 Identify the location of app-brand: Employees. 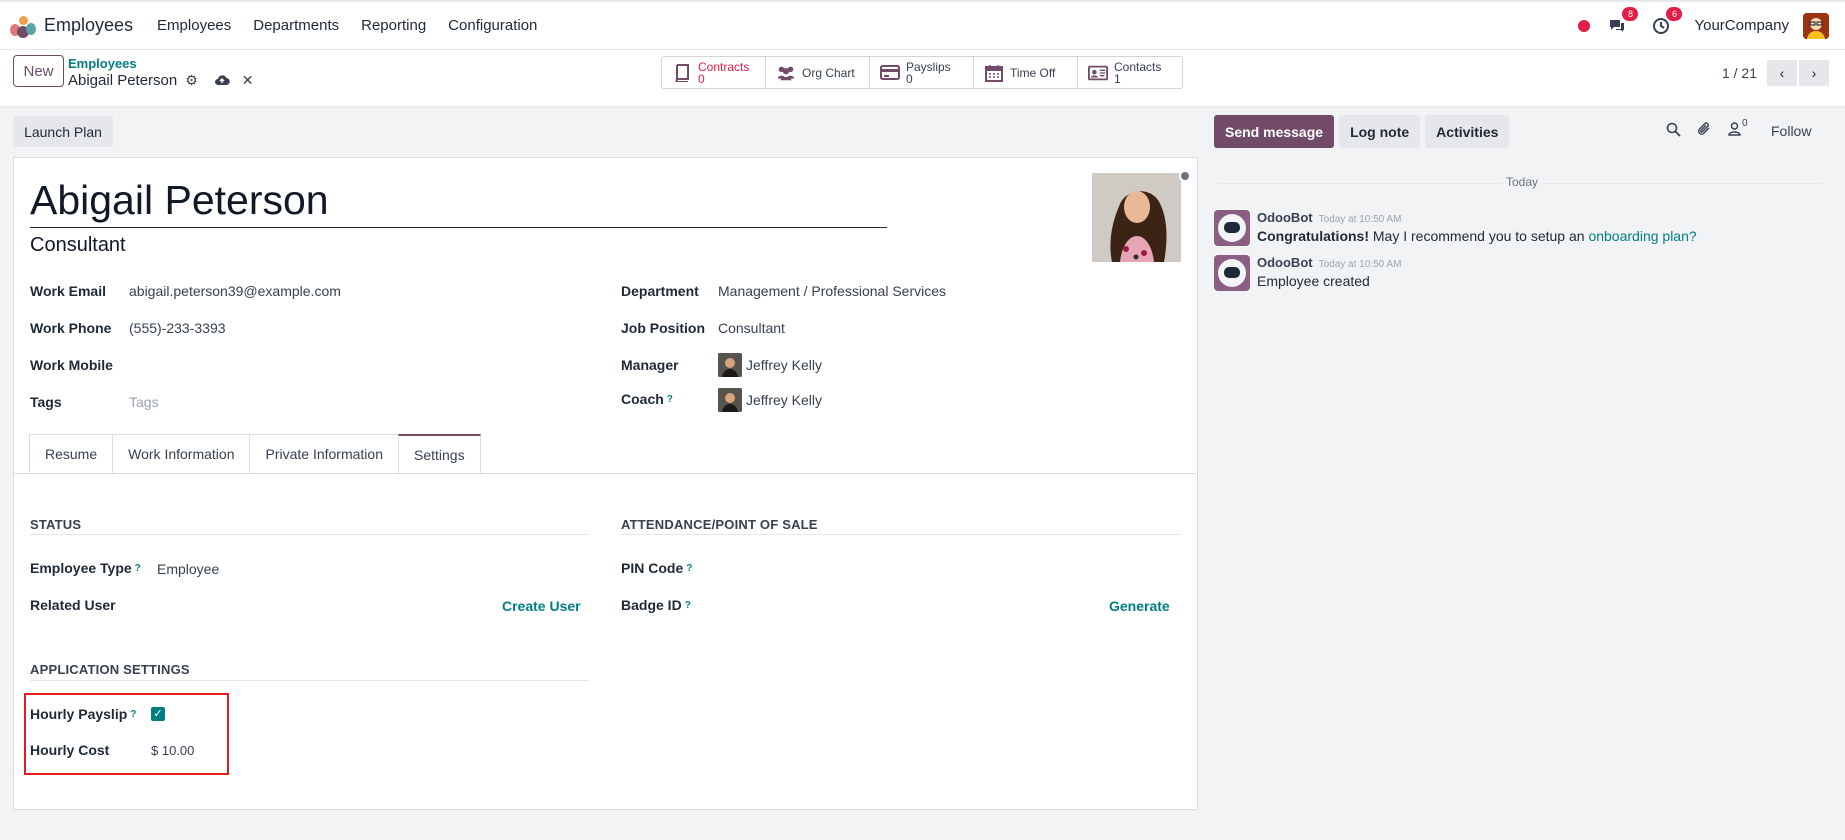
(83, 25).